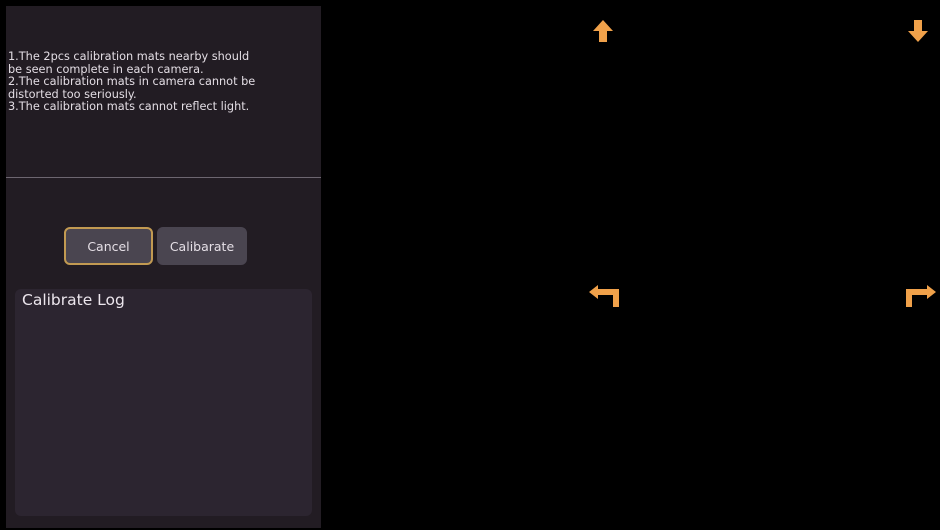  I want to click on arrow-down-icon, so click(918, 31).